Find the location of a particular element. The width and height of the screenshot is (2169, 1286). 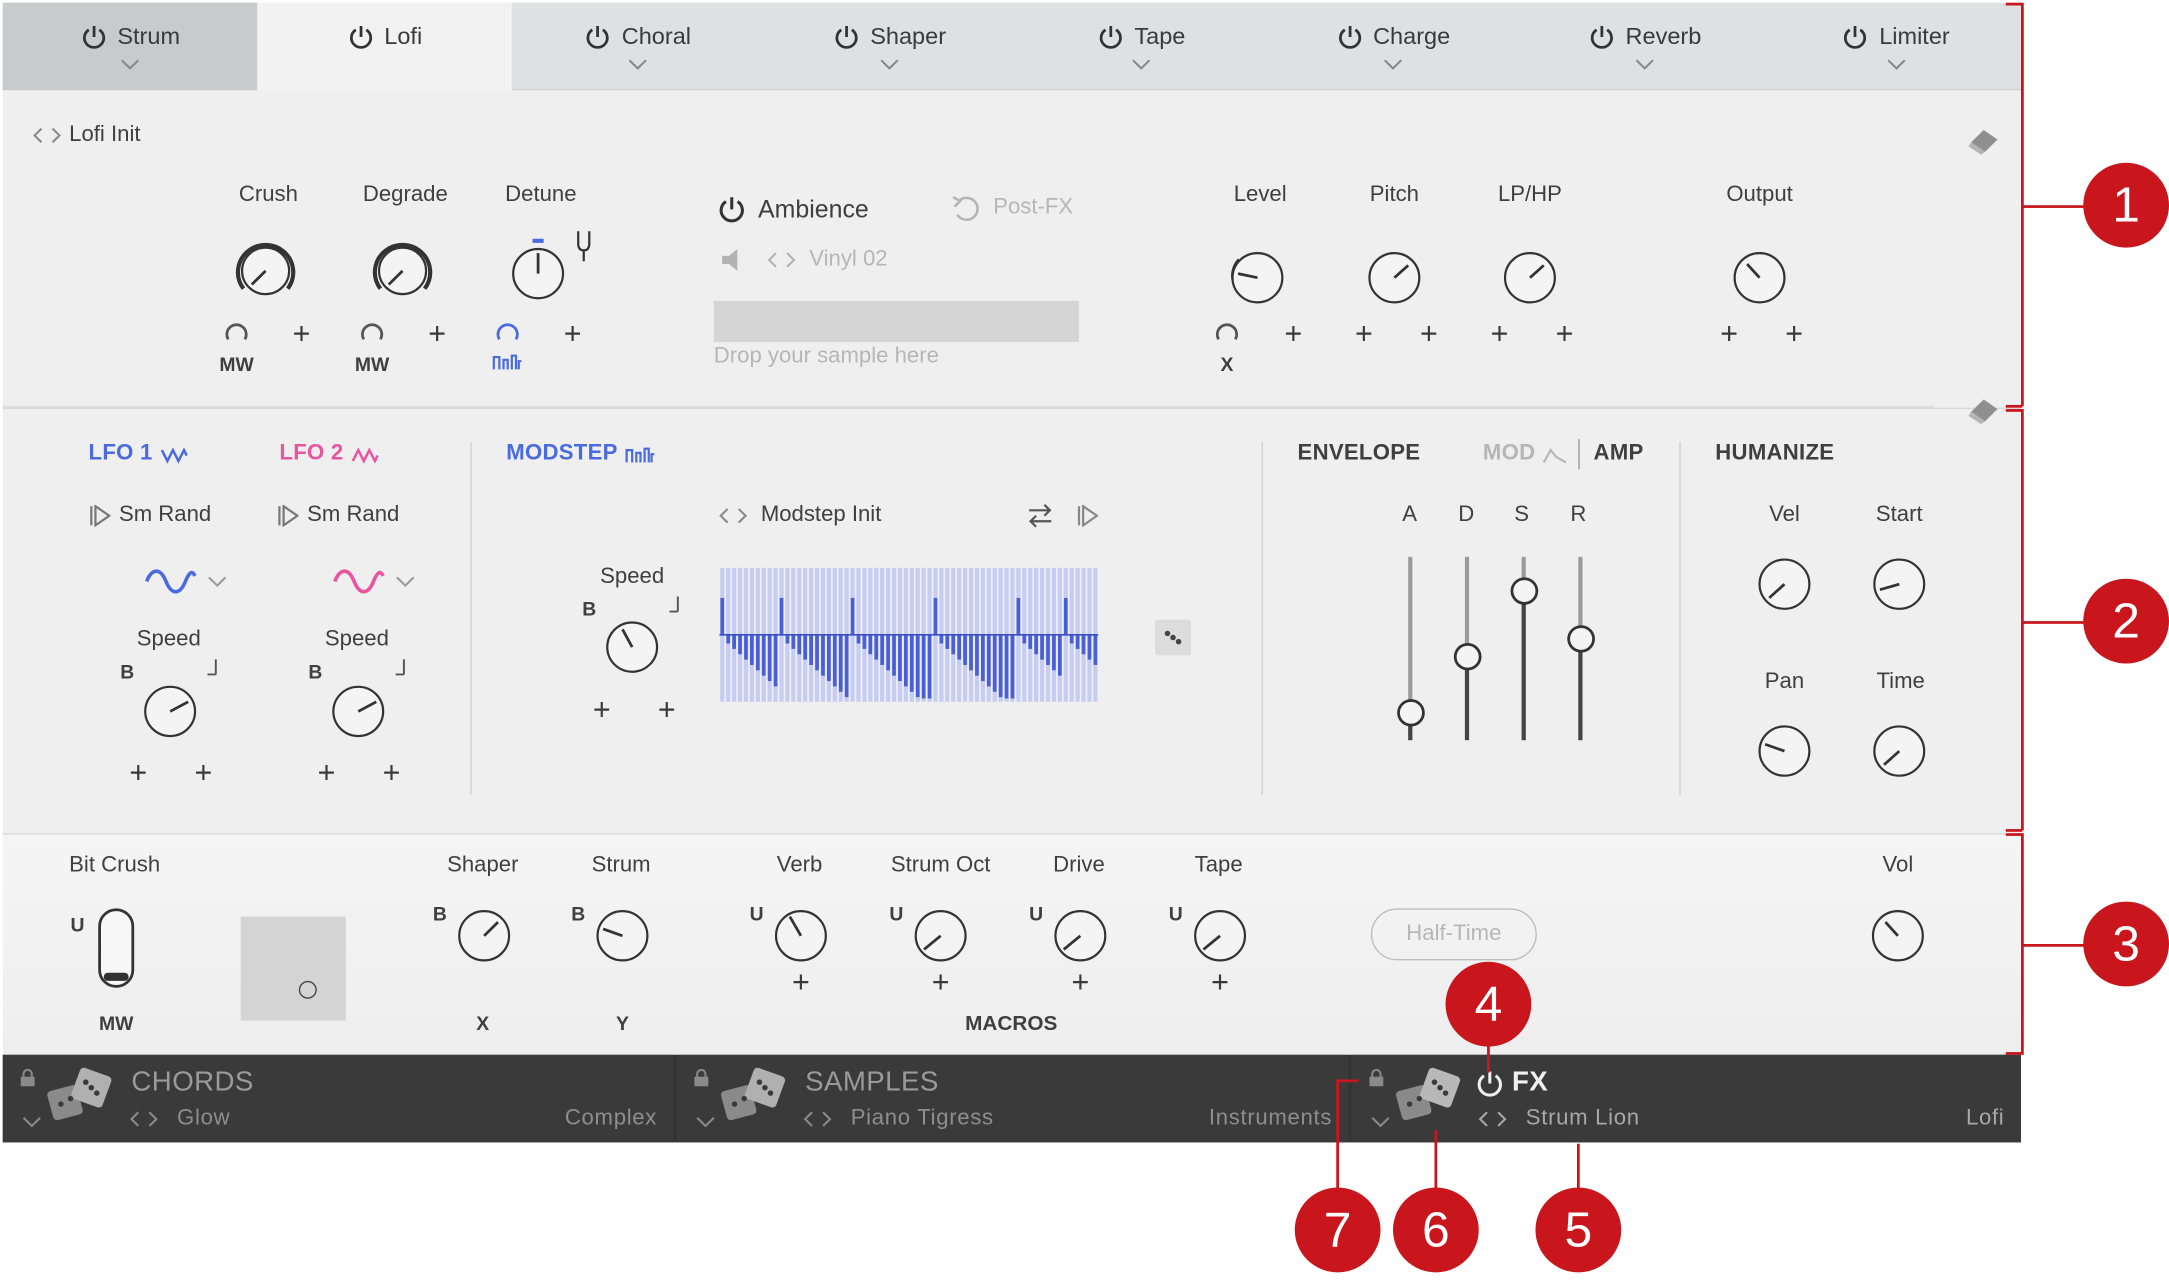

lfo1-title: LFO 1 is located at coordinates (121, 454).